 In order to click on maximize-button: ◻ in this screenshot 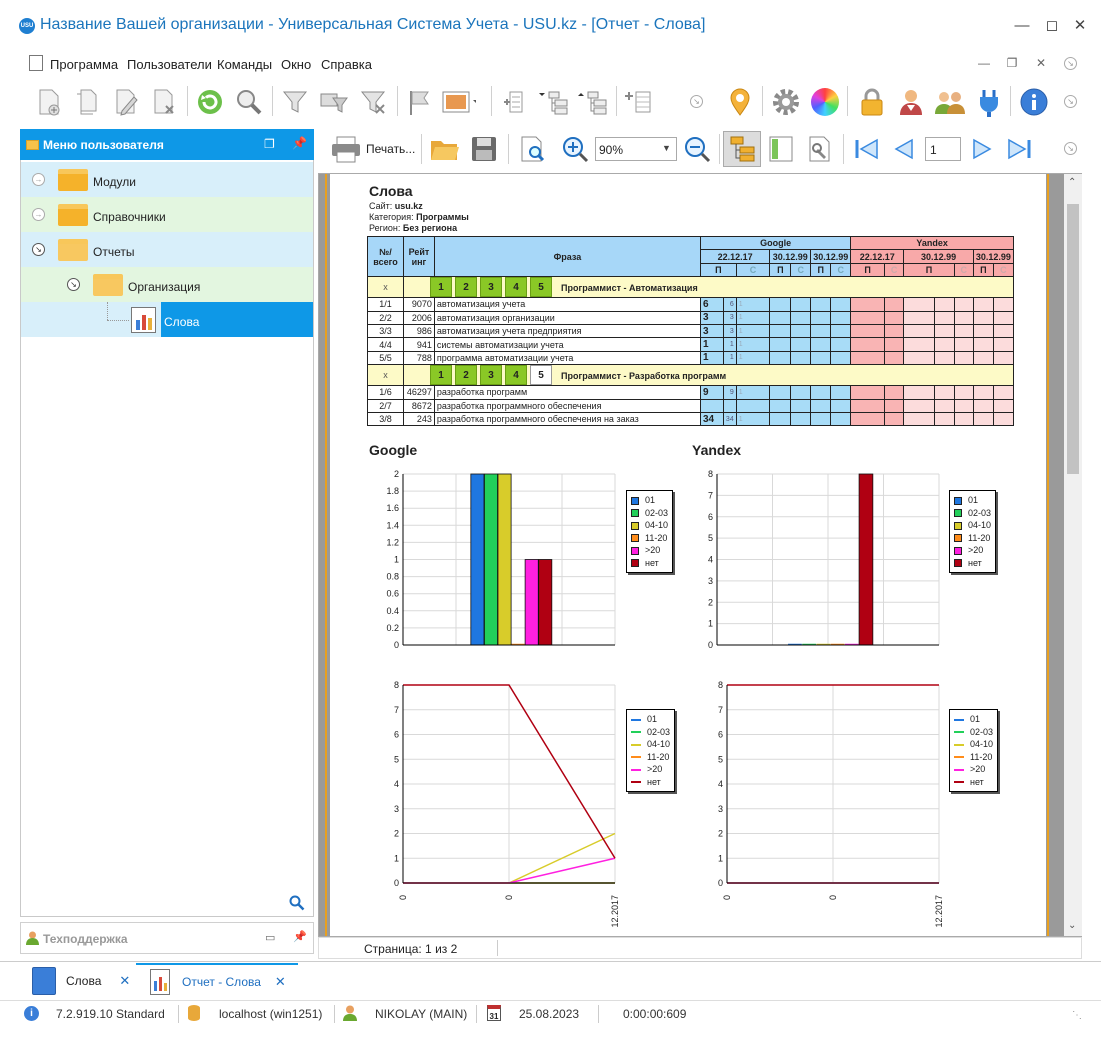, I will do `click(1052, 26)`.